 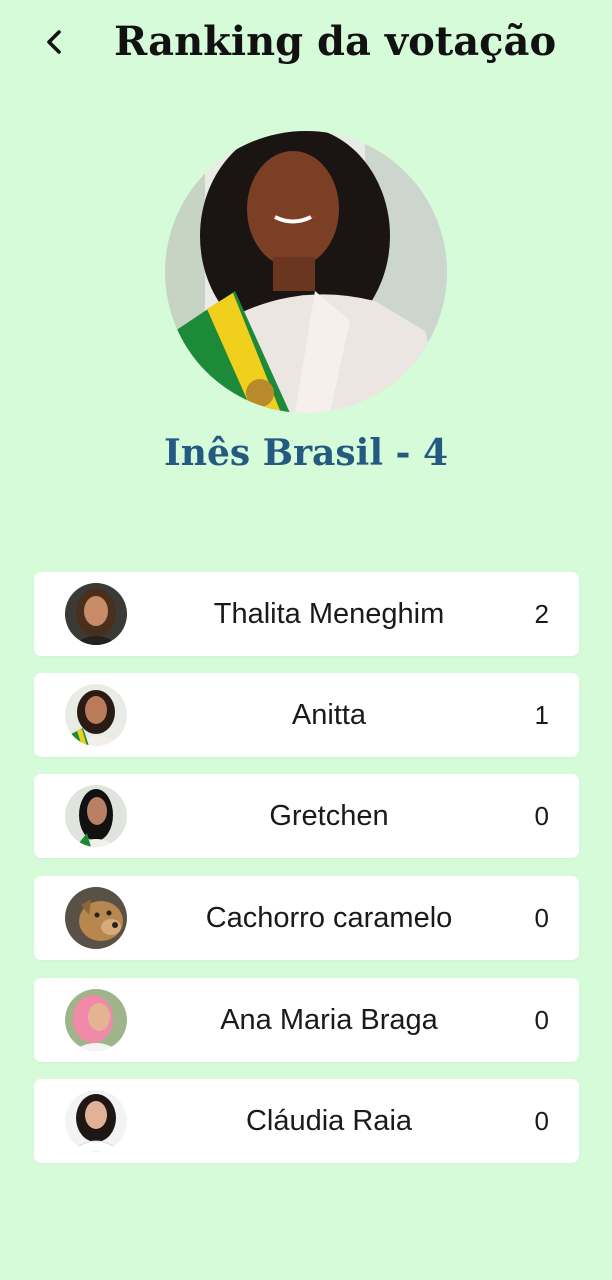 What do you see at coordinates (329, 715) in the screenshot?
I see `rank-name: Anitta` at bounding box center [329, 715].